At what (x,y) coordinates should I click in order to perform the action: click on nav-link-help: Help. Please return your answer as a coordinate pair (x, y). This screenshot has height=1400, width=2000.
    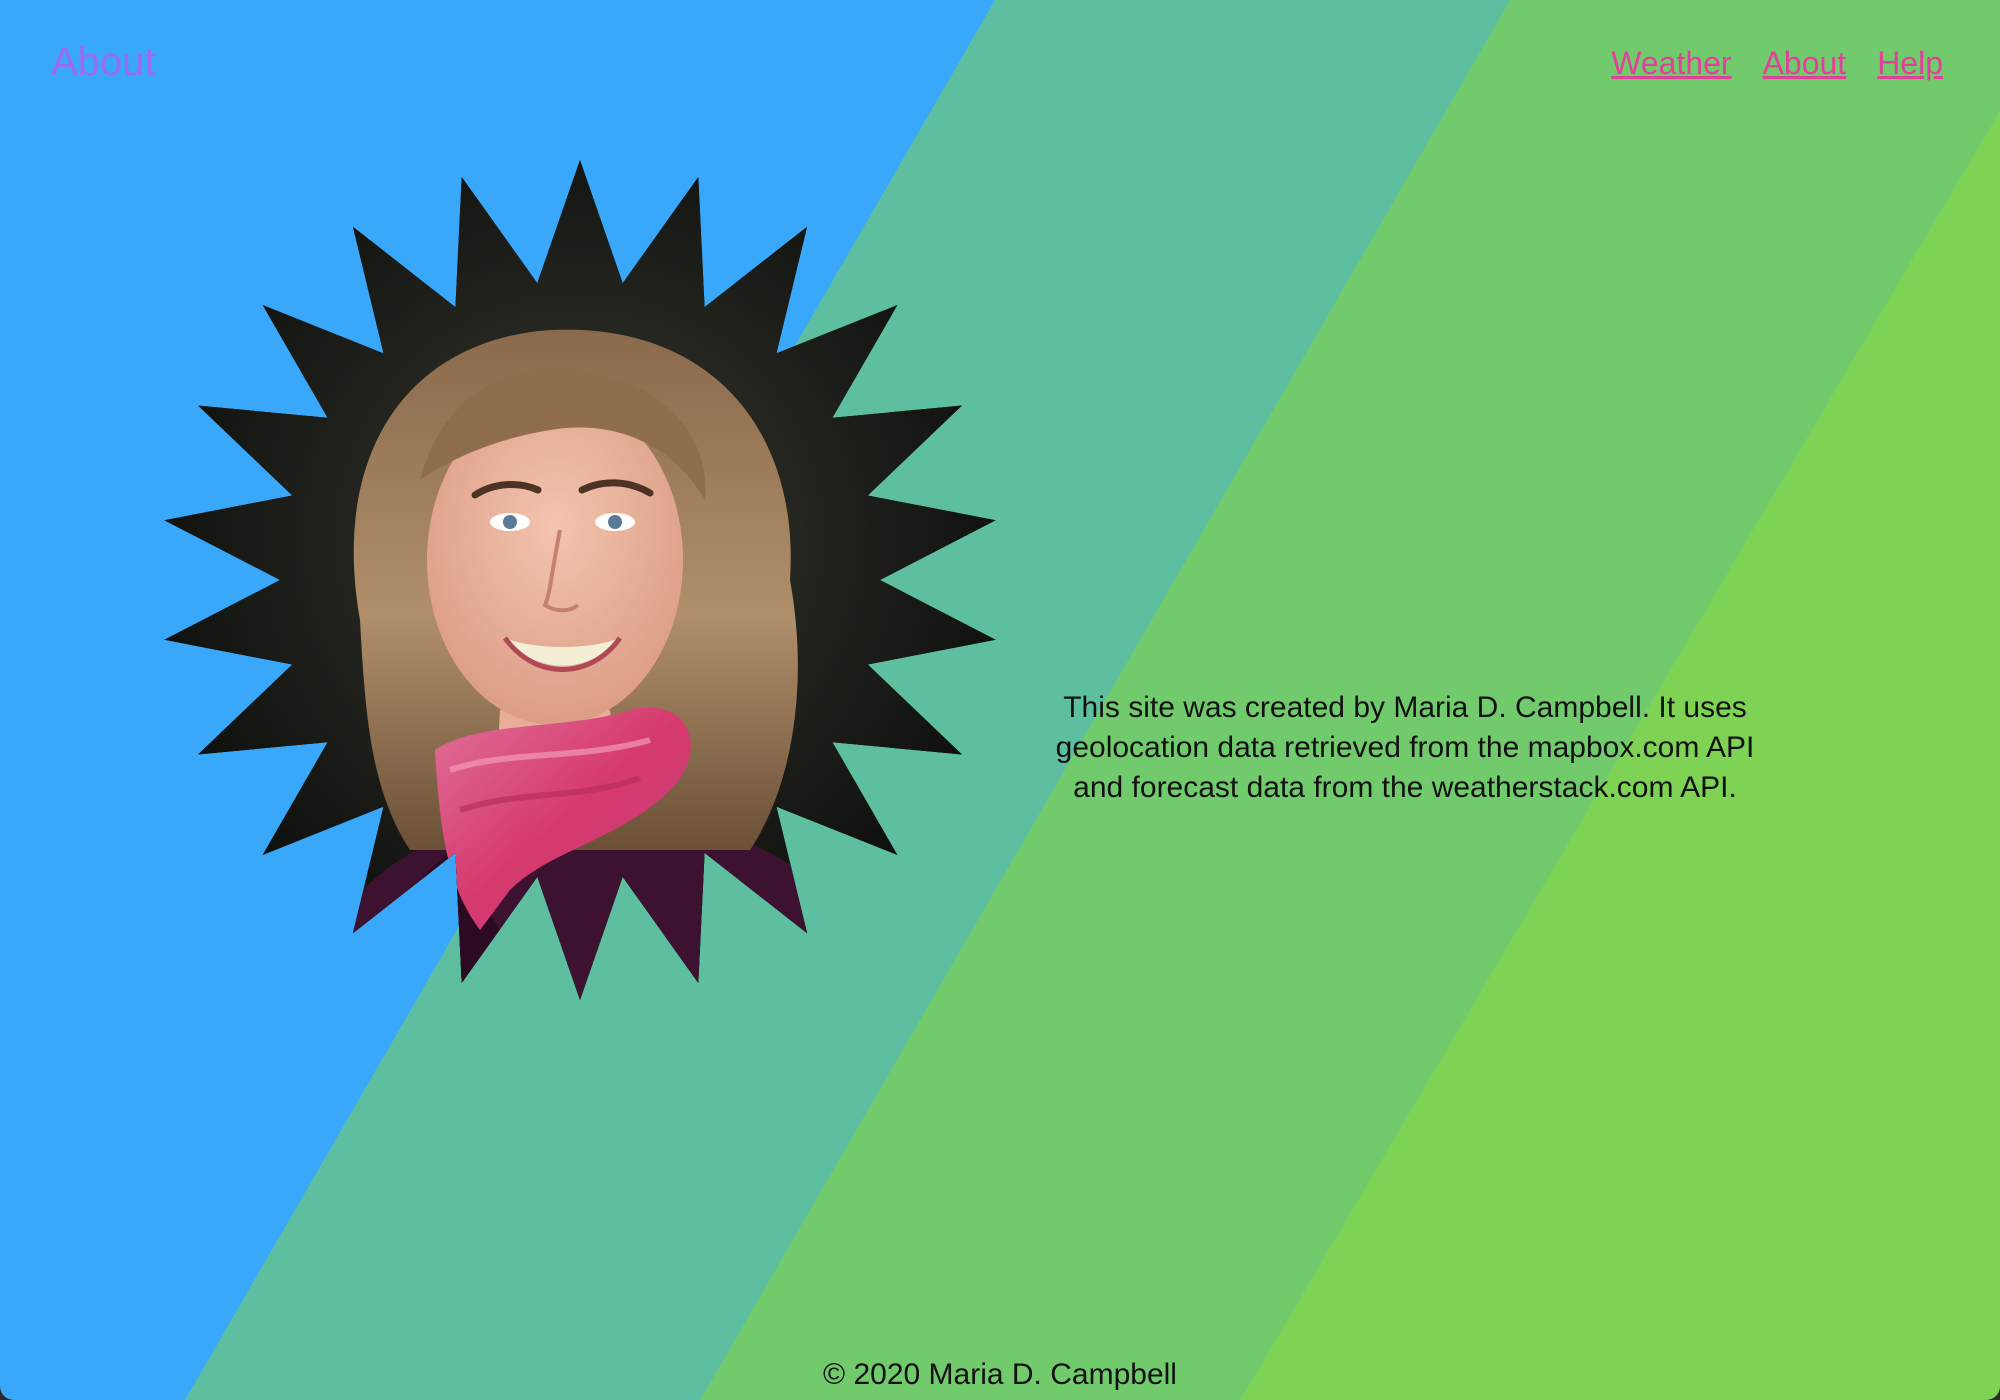
    Looking at the image, I should click on (1910, 63).